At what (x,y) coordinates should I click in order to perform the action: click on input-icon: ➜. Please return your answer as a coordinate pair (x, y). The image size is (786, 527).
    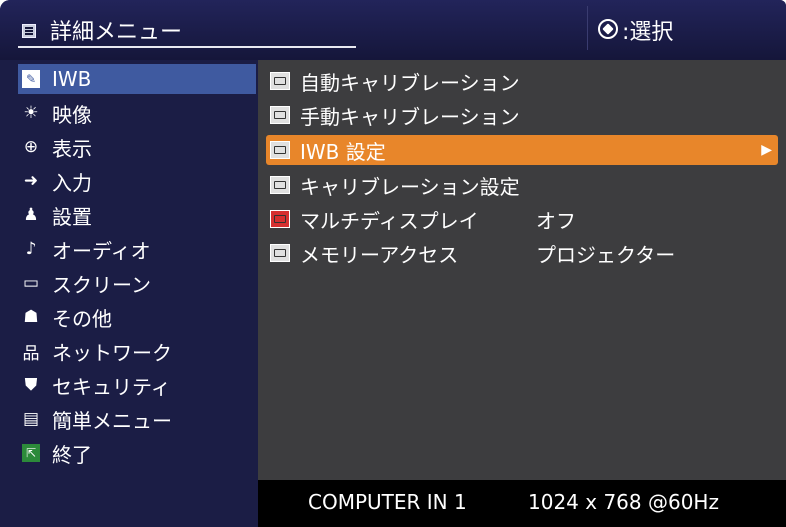
    Looking at the image, I should click on (31, 181).